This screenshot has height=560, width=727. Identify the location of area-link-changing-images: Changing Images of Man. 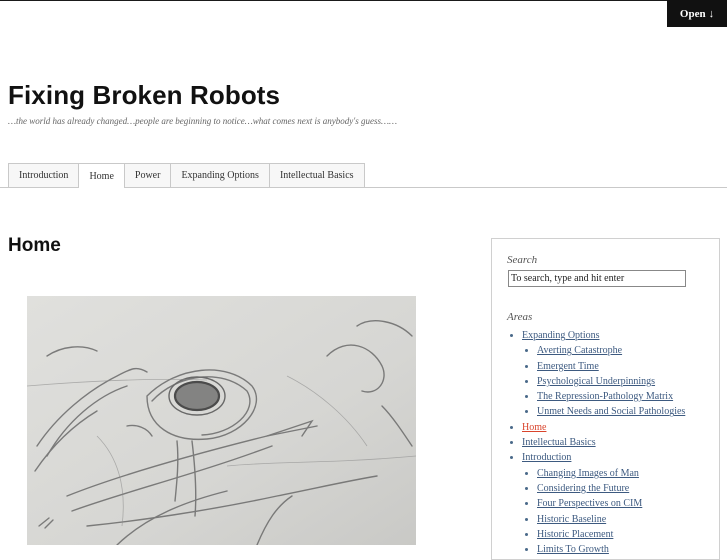
(588, 473).